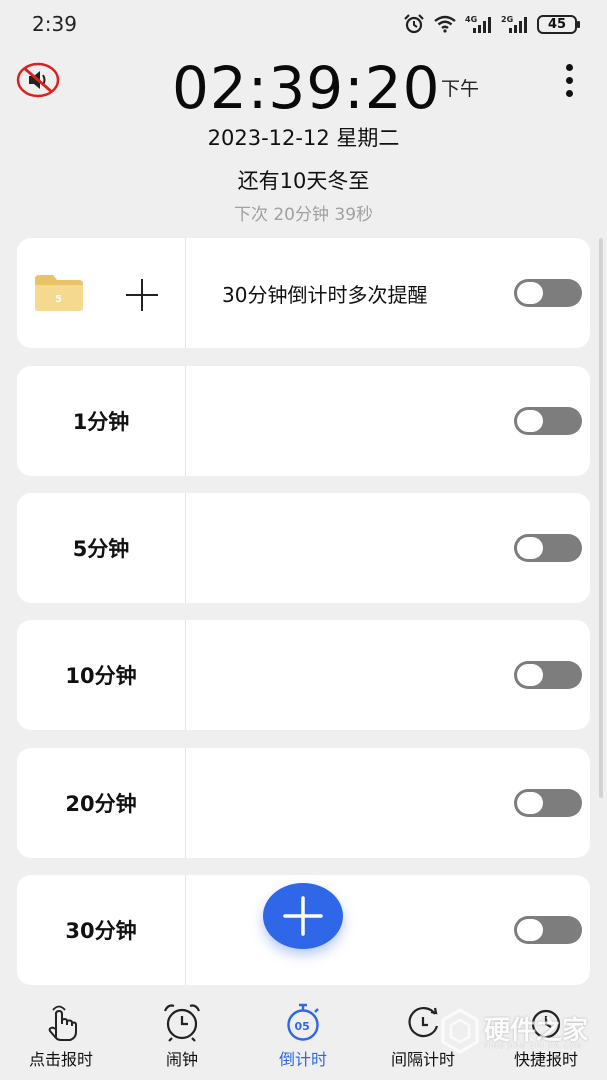  I want to click on nav-label: 闹钟, so click(181, 1059).